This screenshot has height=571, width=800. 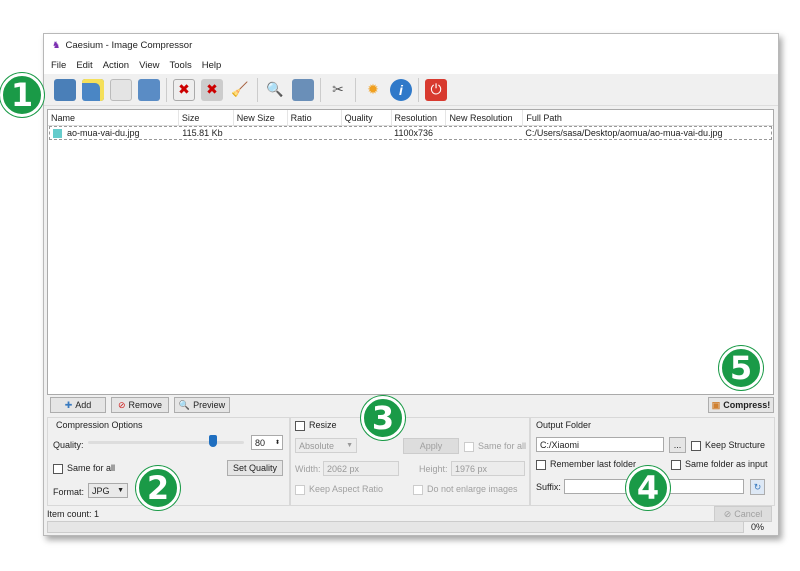 What do you see at coordinates (84, 468) in the screenshot?
I see `same-for-all-checkbox: Same for all` at bounding box center [84, 468].